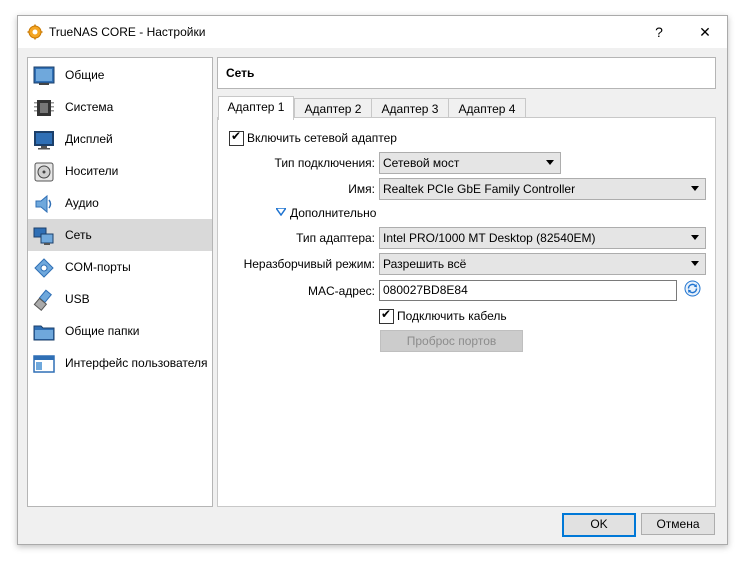  Describe the element at coordinates (43, 204) in the screenshot. I see `audio-speaker-icon` at that location.